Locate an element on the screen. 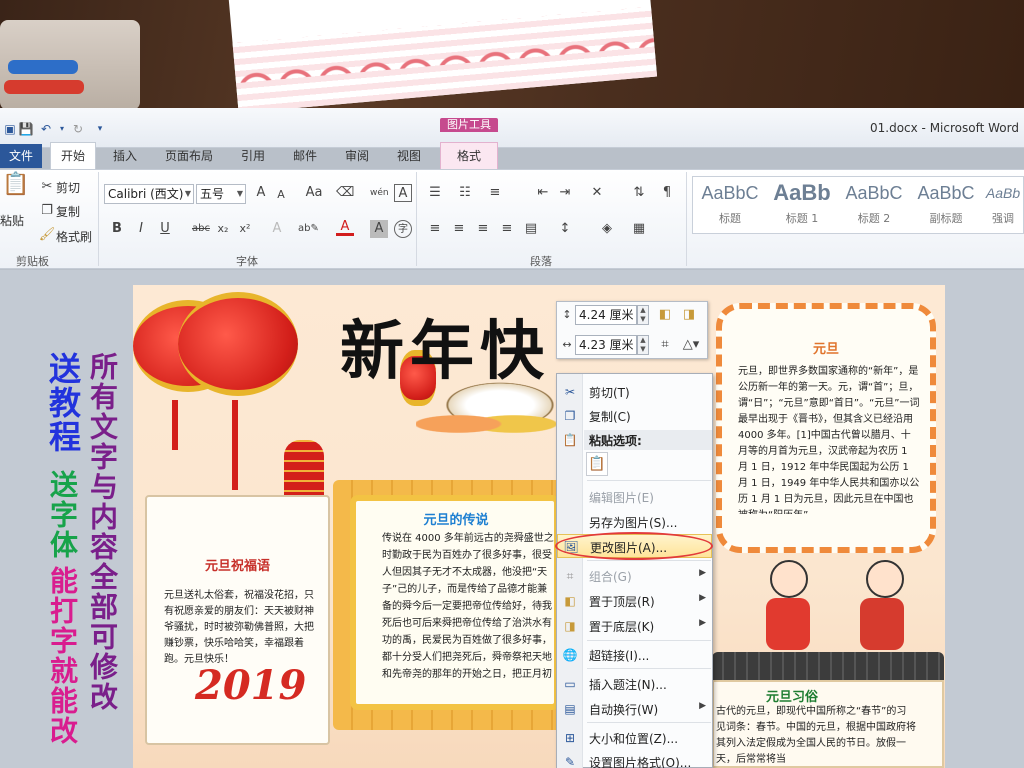 The height and width of the screenshot is (768, 1024). superscript-icon: x² is located at coordinates (245, 229).